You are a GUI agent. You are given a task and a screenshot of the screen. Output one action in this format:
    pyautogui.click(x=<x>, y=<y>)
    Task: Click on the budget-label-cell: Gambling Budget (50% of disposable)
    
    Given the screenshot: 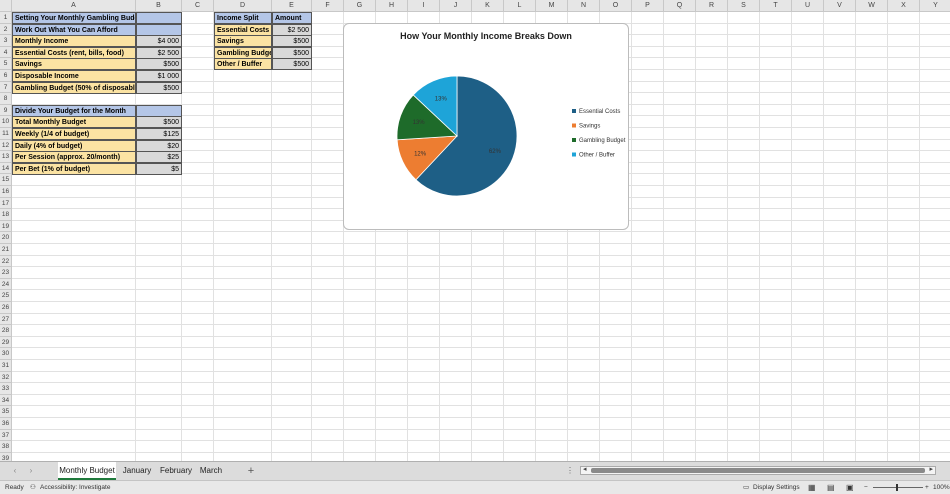 What is the action you would take?
    pyautogui.click(x=74, y=87)
    